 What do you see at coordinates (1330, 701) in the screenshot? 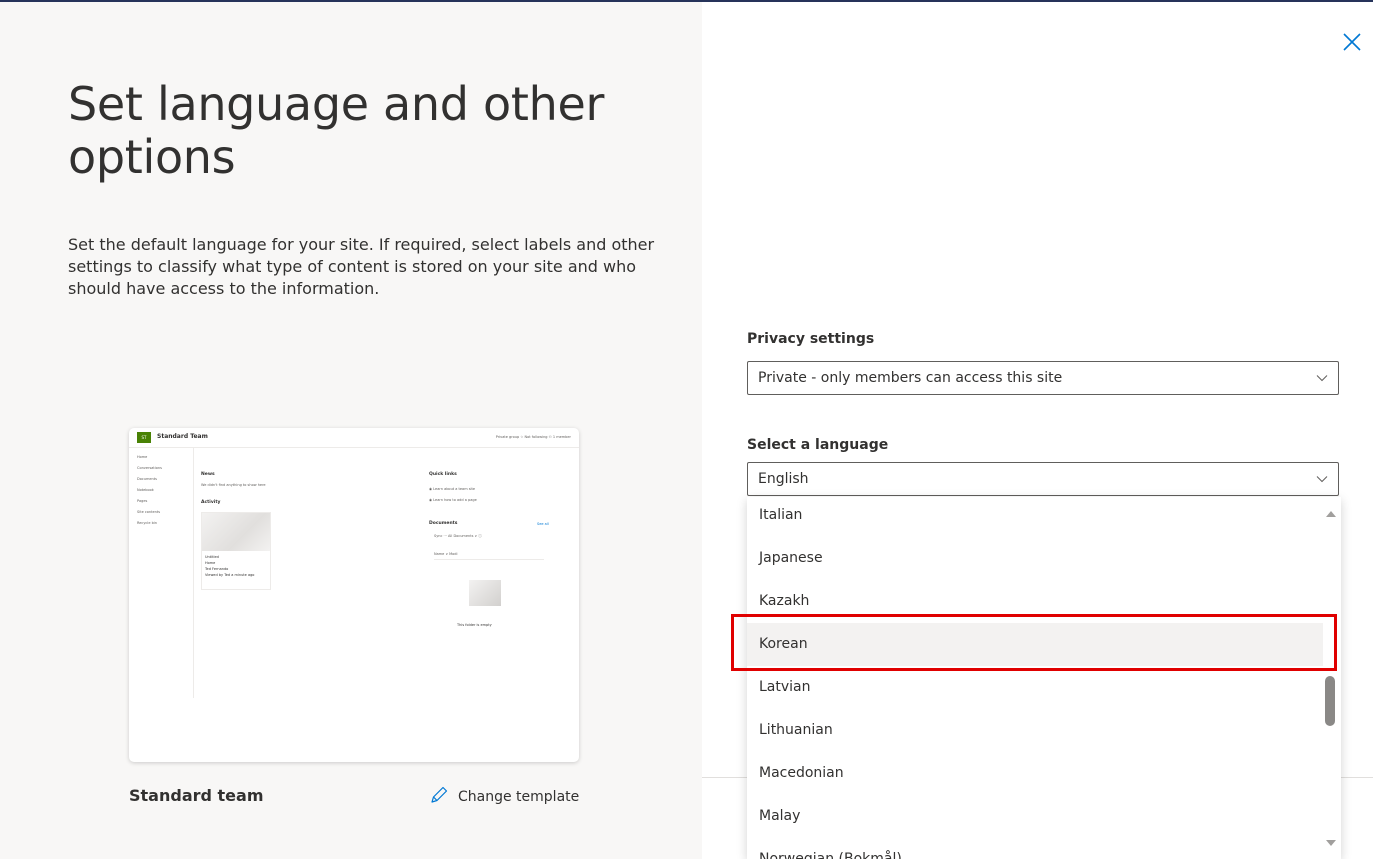
I see `scrollbar-thumb` at bounding box center [1330, 701].